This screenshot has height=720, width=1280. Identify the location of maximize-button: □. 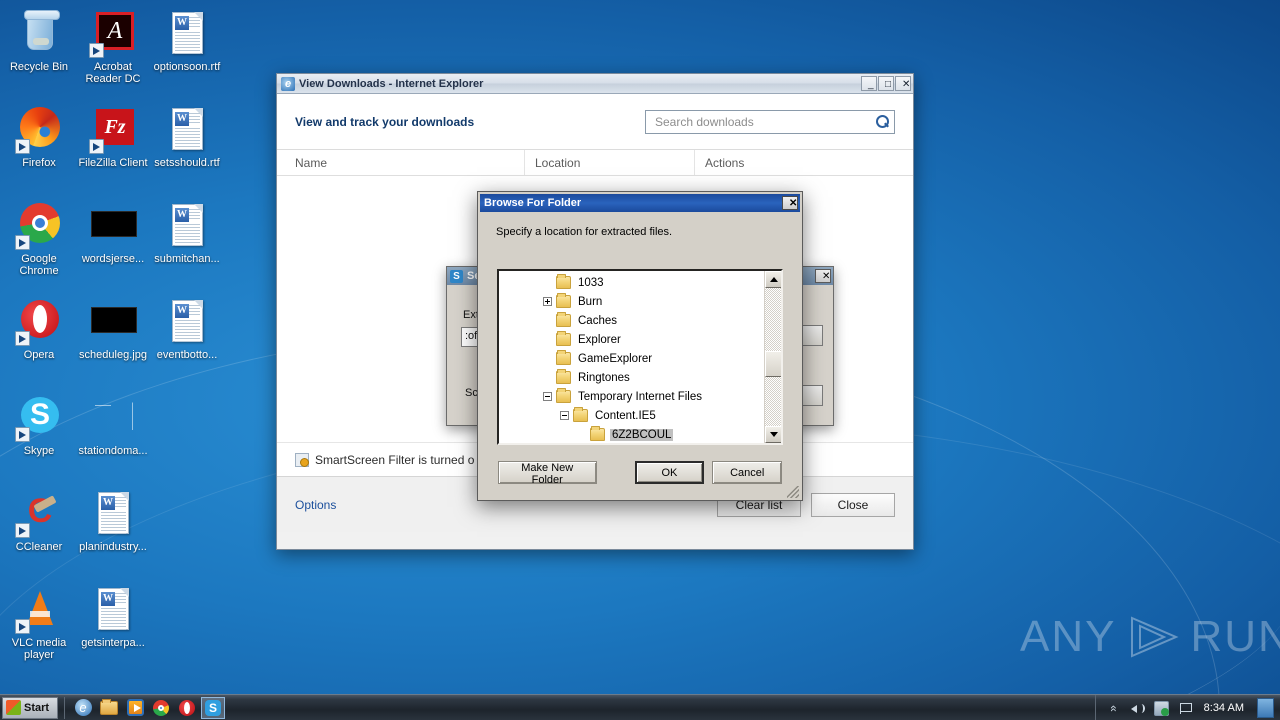
(886, 83).